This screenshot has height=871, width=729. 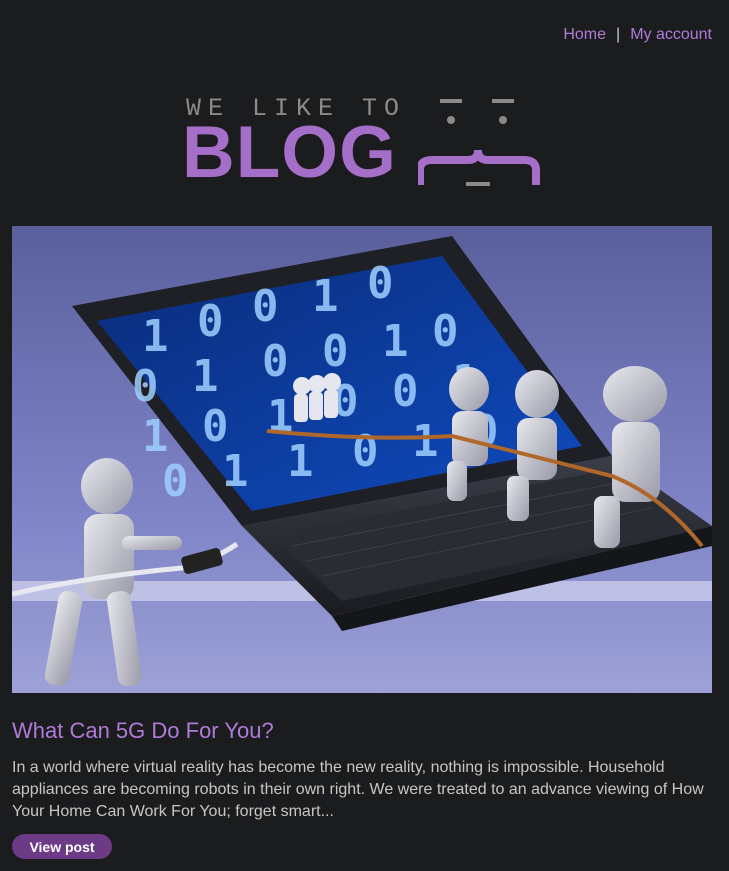 What do you see at coordinates (143, 731) in the screenshot?
I see `post-title: What Can 5G Do For You?` at bounding box center [143, 731].